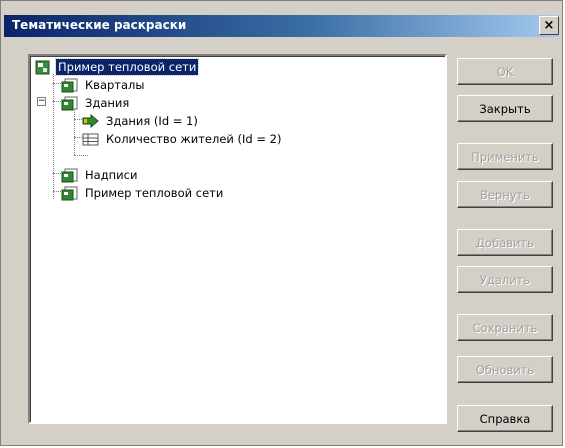 The width and height of the screenshot is (565, 448). Describe the element at coordinates (115, 85) in the screenshot. I see `tree-node-label: Кварталы` at that location.